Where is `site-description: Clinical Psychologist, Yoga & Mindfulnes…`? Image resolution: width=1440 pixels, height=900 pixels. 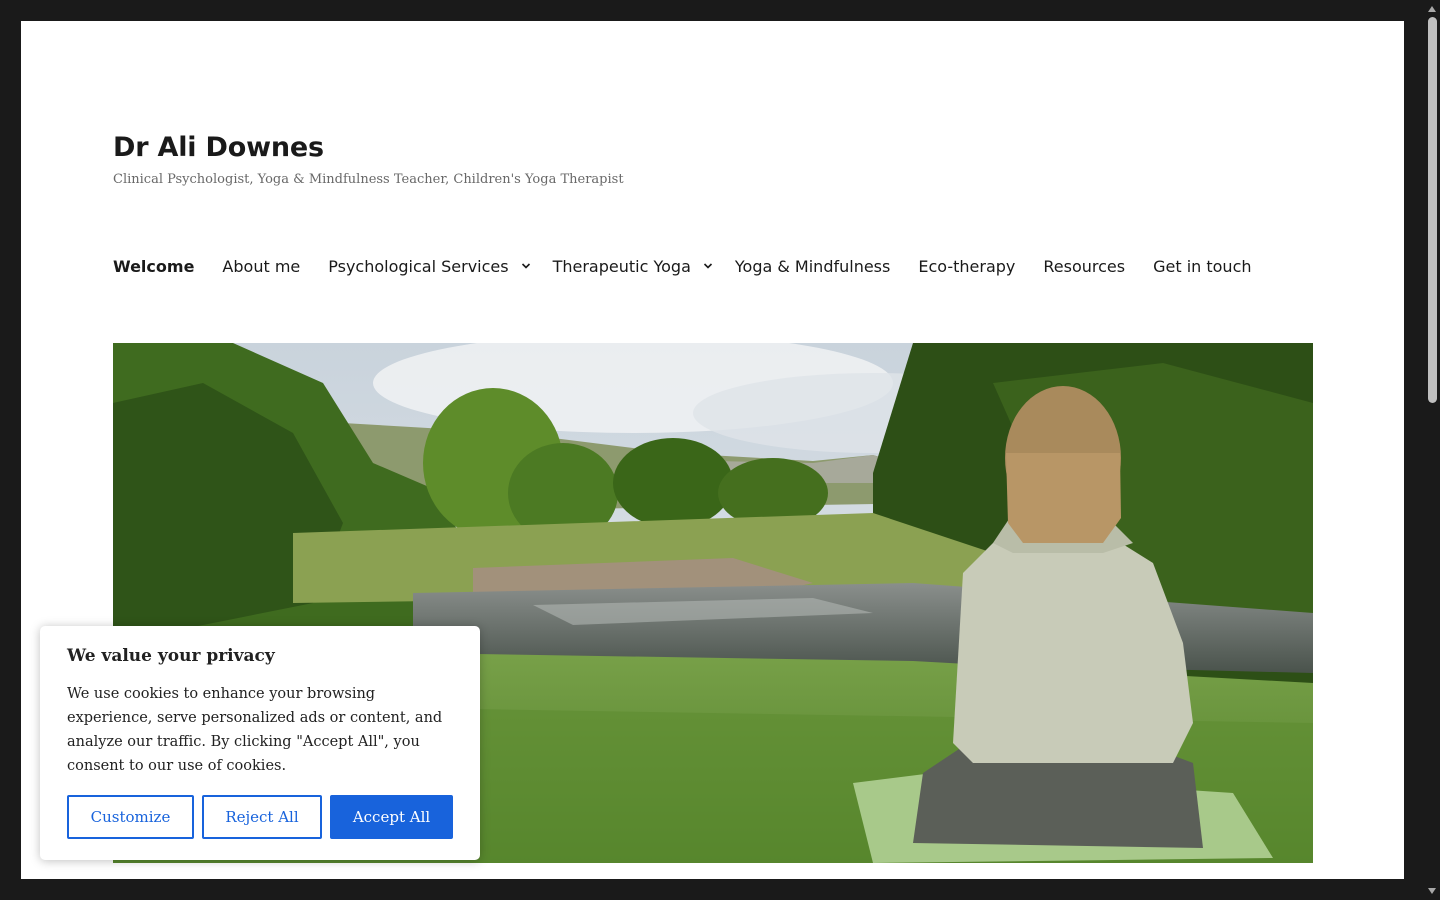 site-description: Clinical Psychologist, Yoga & Mindfulnes… is located at coordinates (368, 179).